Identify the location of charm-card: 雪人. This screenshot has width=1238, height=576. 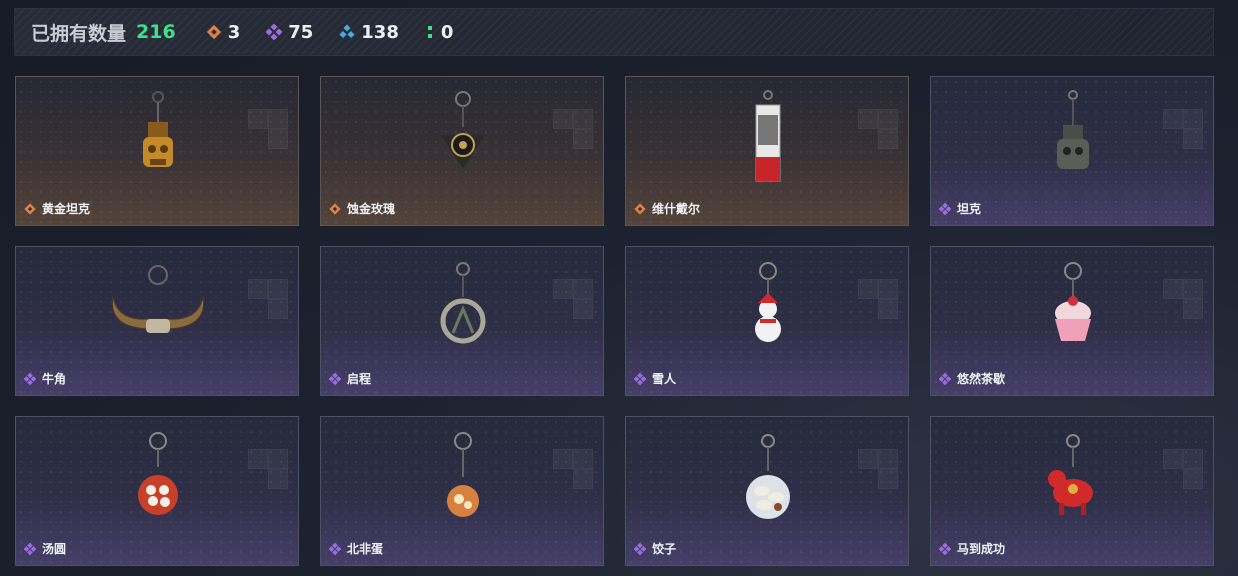
(767, 321).